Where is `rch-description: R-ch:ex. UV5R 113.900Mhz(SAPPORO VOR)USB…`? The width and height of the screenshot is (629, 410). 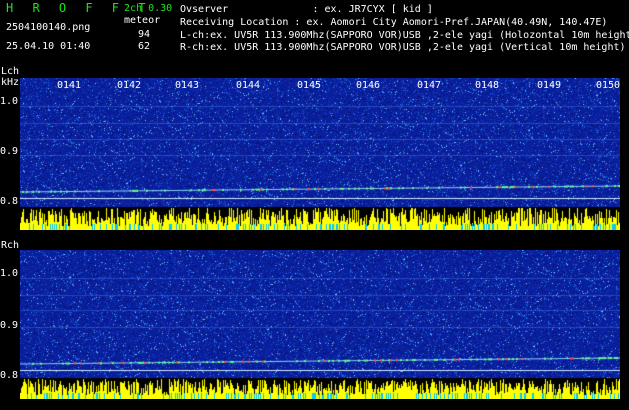 rch-description: R-ch:ex. UV5R 113.900Mhz(SAPPORO VOR)USB… is located at coordinates (403, 47).